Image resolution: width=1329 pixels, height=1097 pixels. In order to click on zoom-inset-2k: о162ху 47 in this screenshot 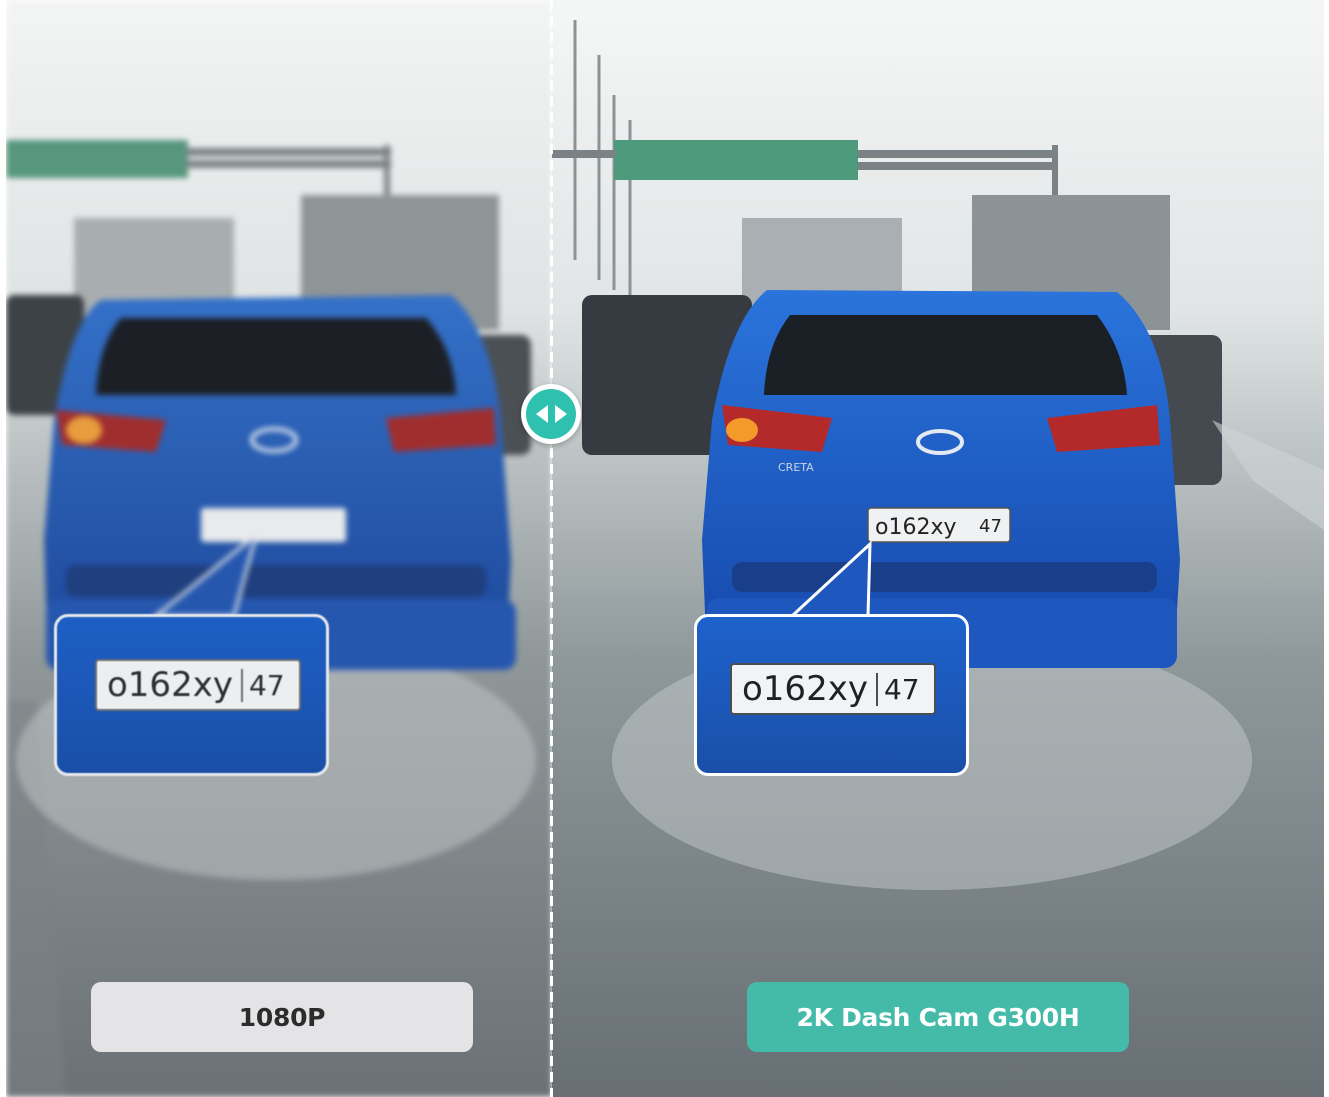, I will do `click(831, 695)`.